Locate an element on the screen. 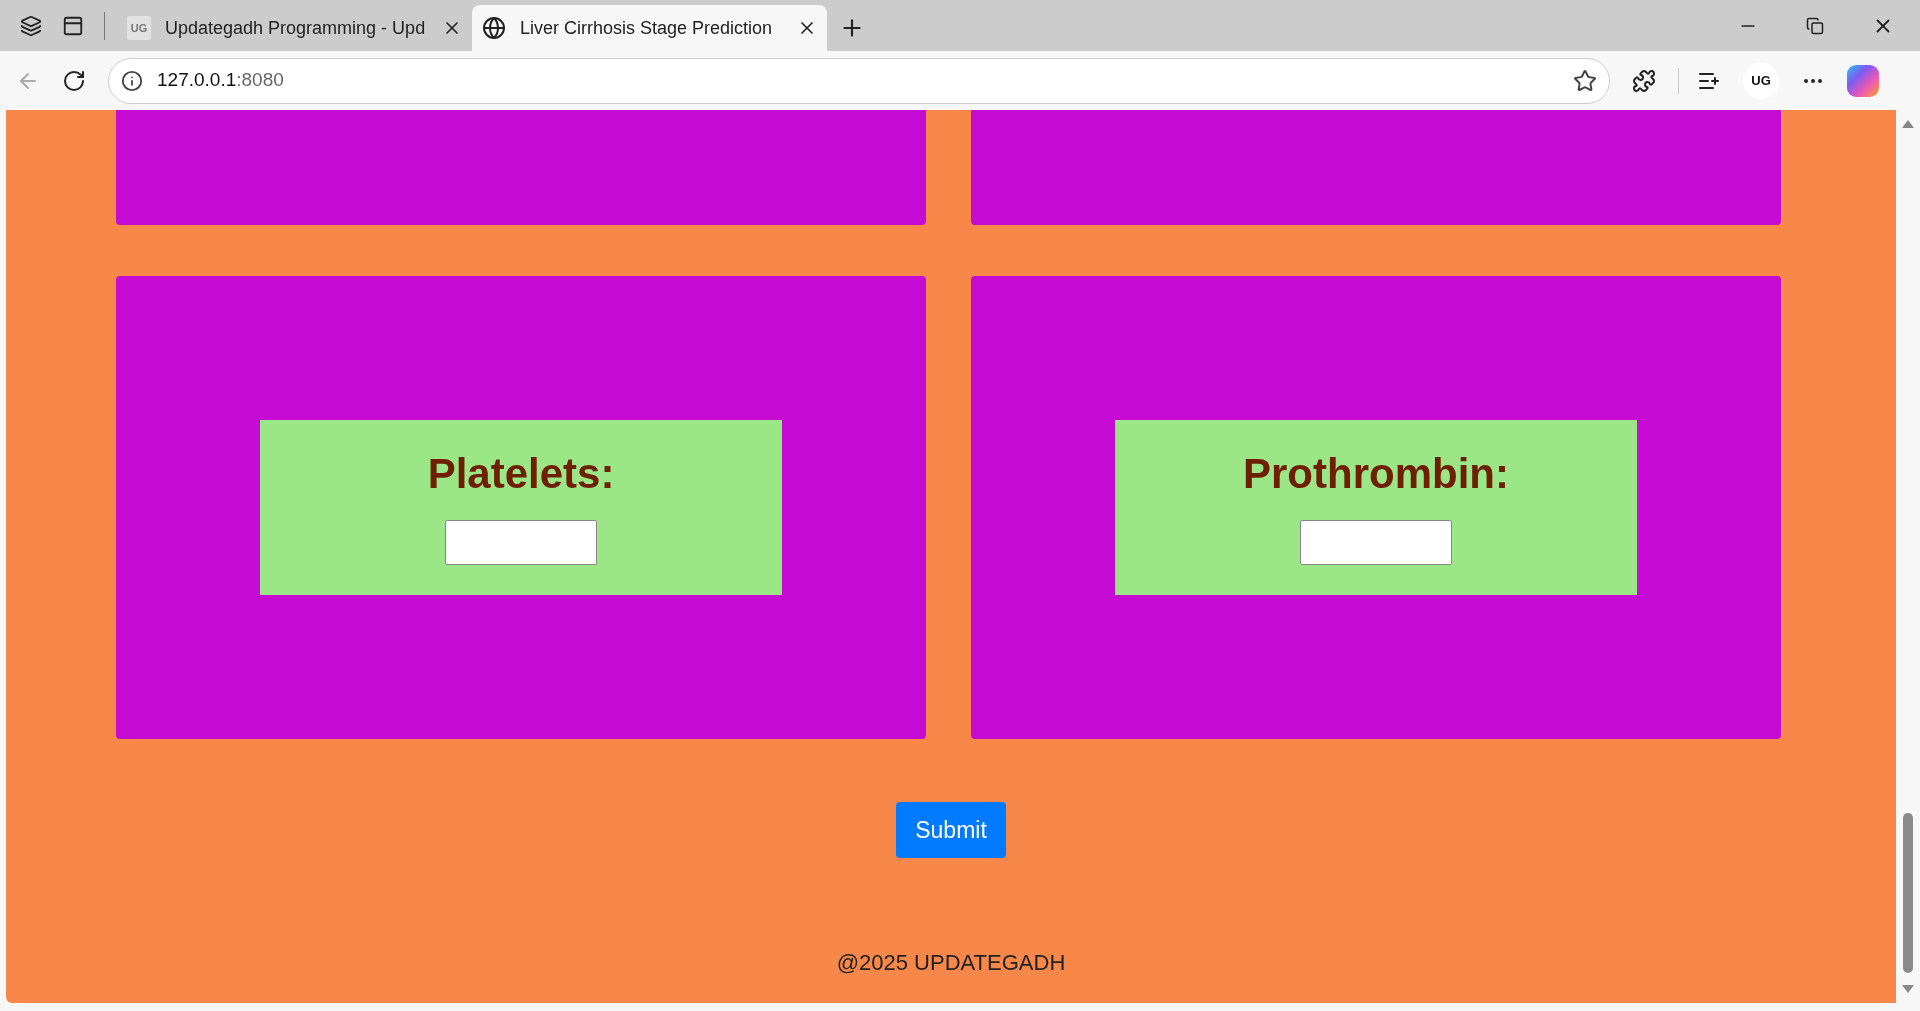 The image size is (1920, 1011). scroll-up-icon is located at coordinates (1908, 124).